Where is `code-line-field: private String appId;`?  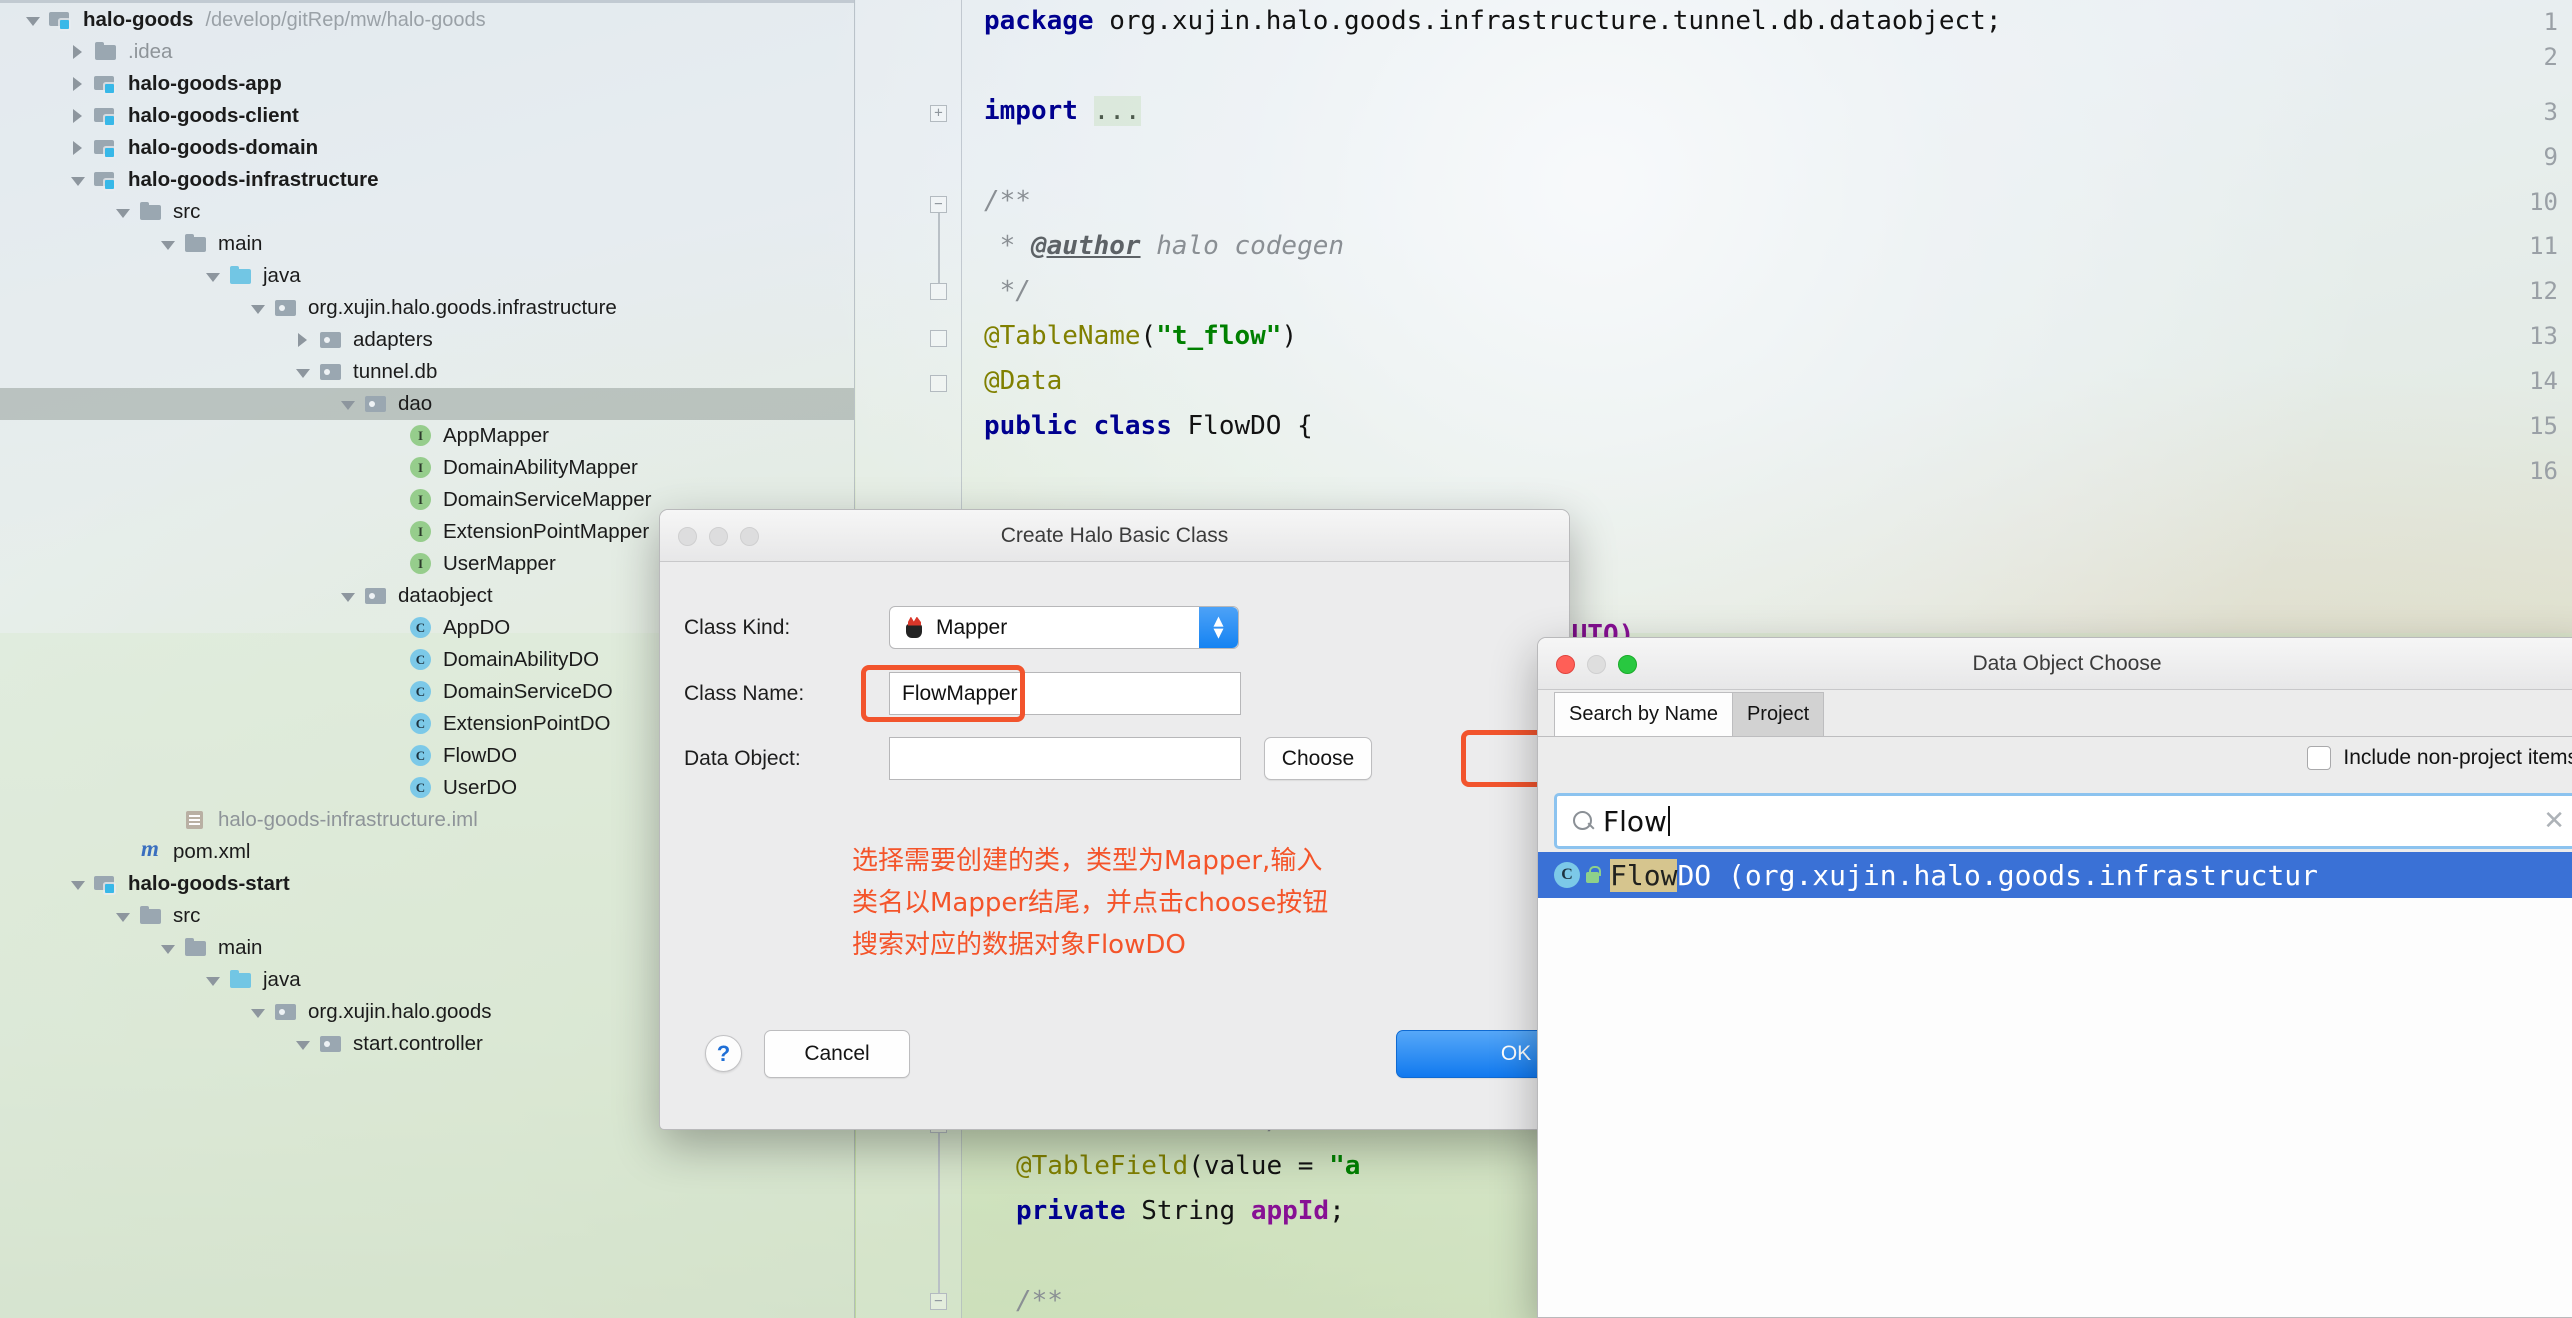 code-line-field: private String appId; is located at coordinates (1180, 1211).